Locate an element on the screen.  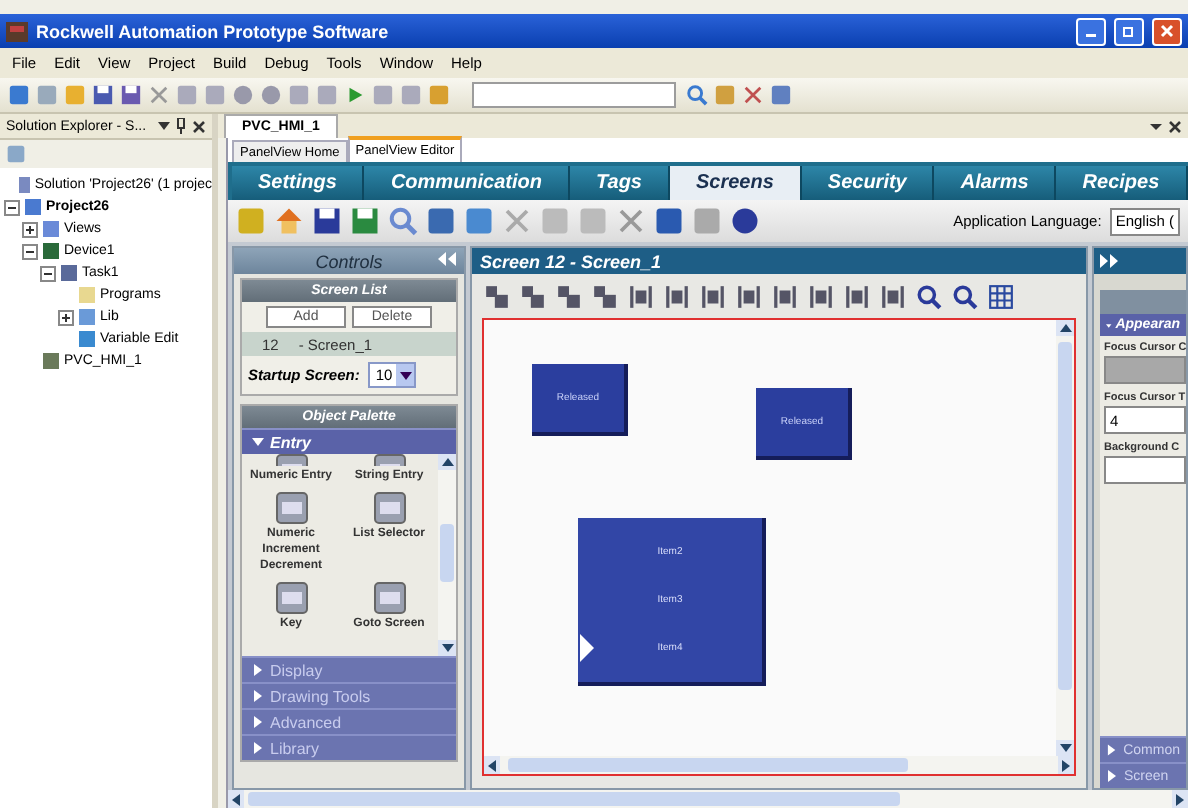
string-entry-icon is located at coordinates (389, 460).